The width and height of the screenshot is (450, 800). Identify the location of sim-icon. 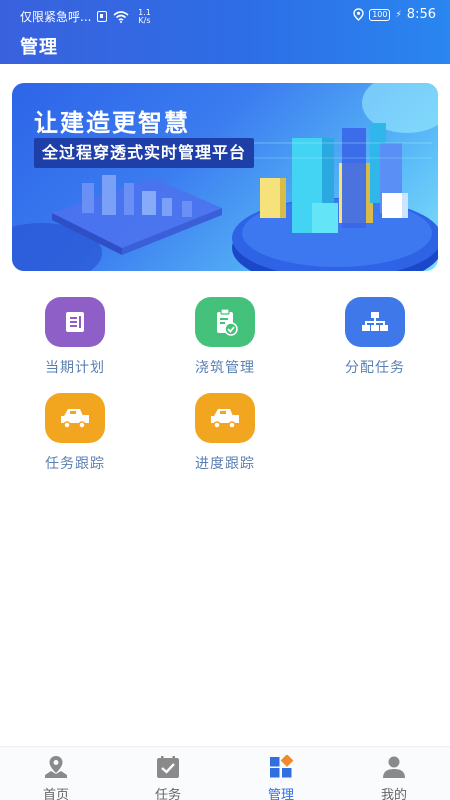
(102, 16).